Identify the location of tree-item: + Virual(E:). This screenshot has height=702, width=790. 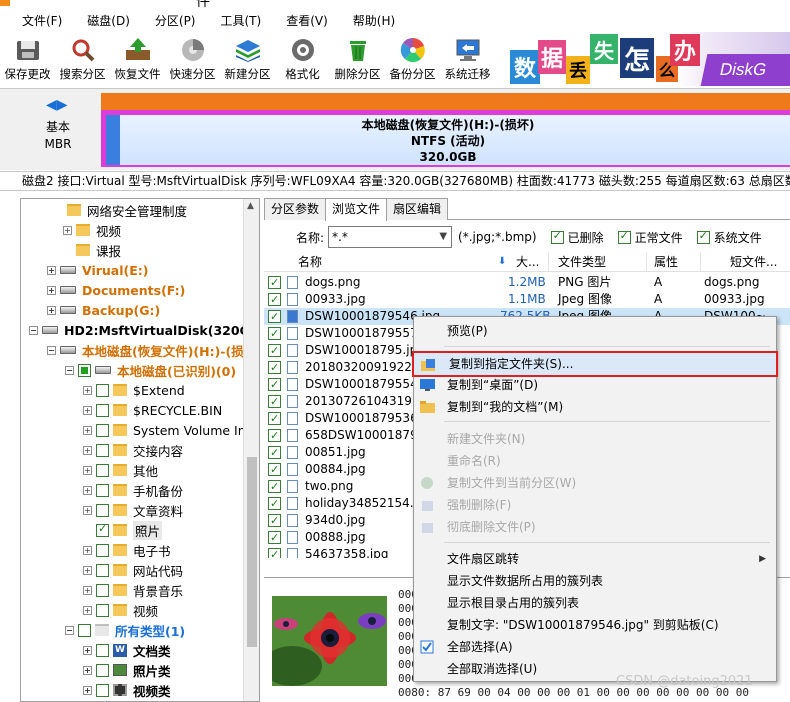
(98, 270).